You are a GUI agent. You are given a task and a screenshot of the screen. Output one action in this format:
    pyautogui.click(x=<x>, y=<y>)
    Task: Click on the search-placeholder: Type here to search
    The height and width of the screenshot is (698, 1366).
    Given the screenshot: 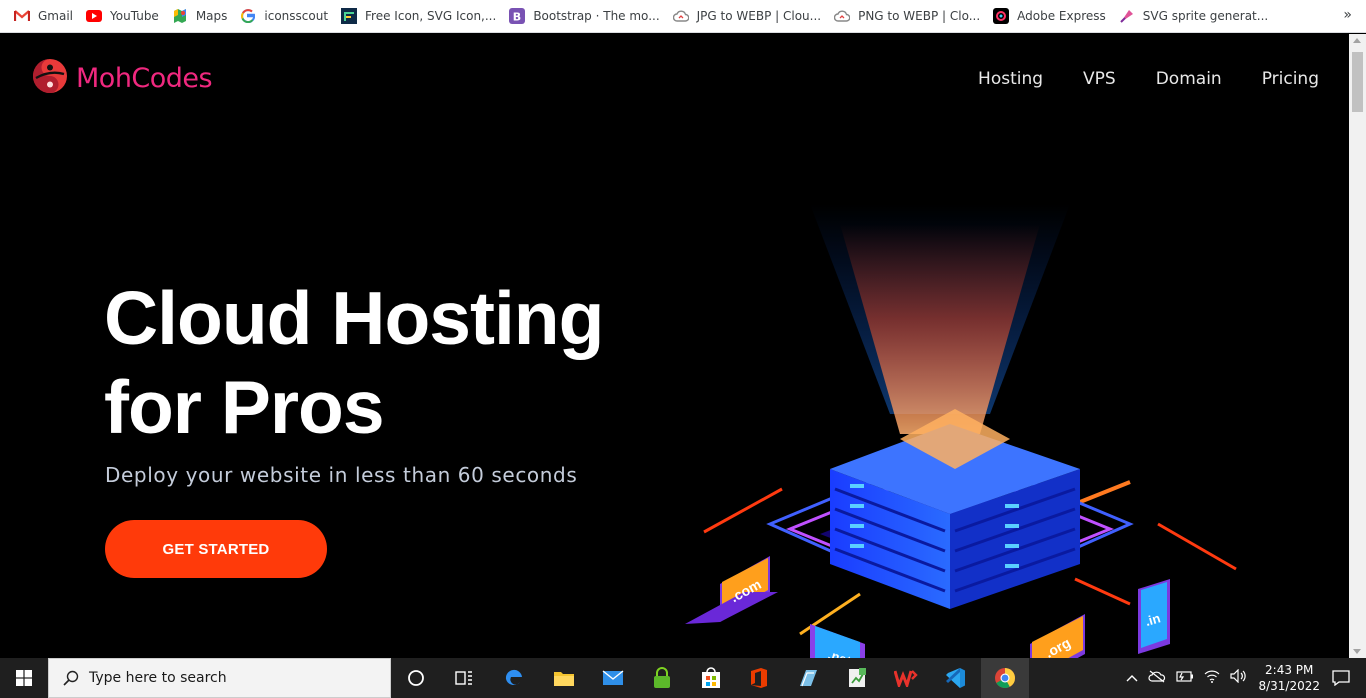 What is the action you would take?
    pyautogui.click(x=158, y=678)
    